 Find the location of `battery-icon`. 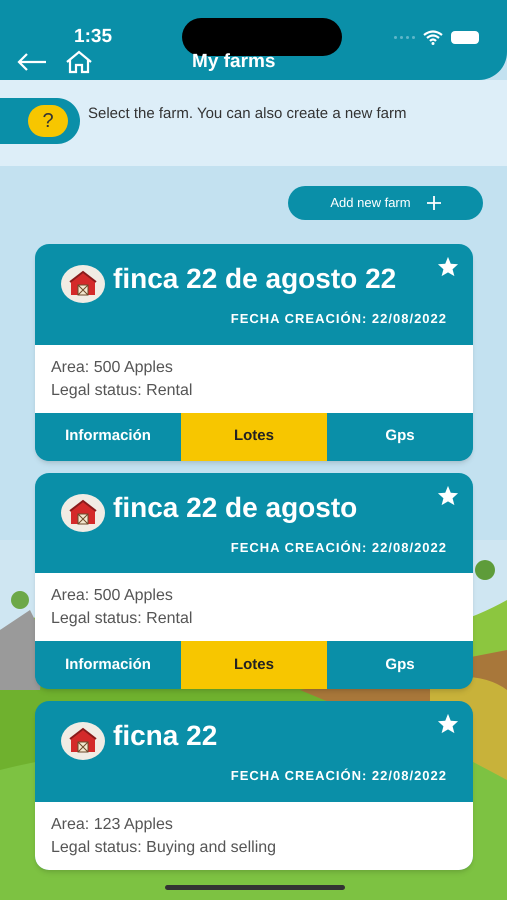

battery-icon is located at coordinates (465, 37).